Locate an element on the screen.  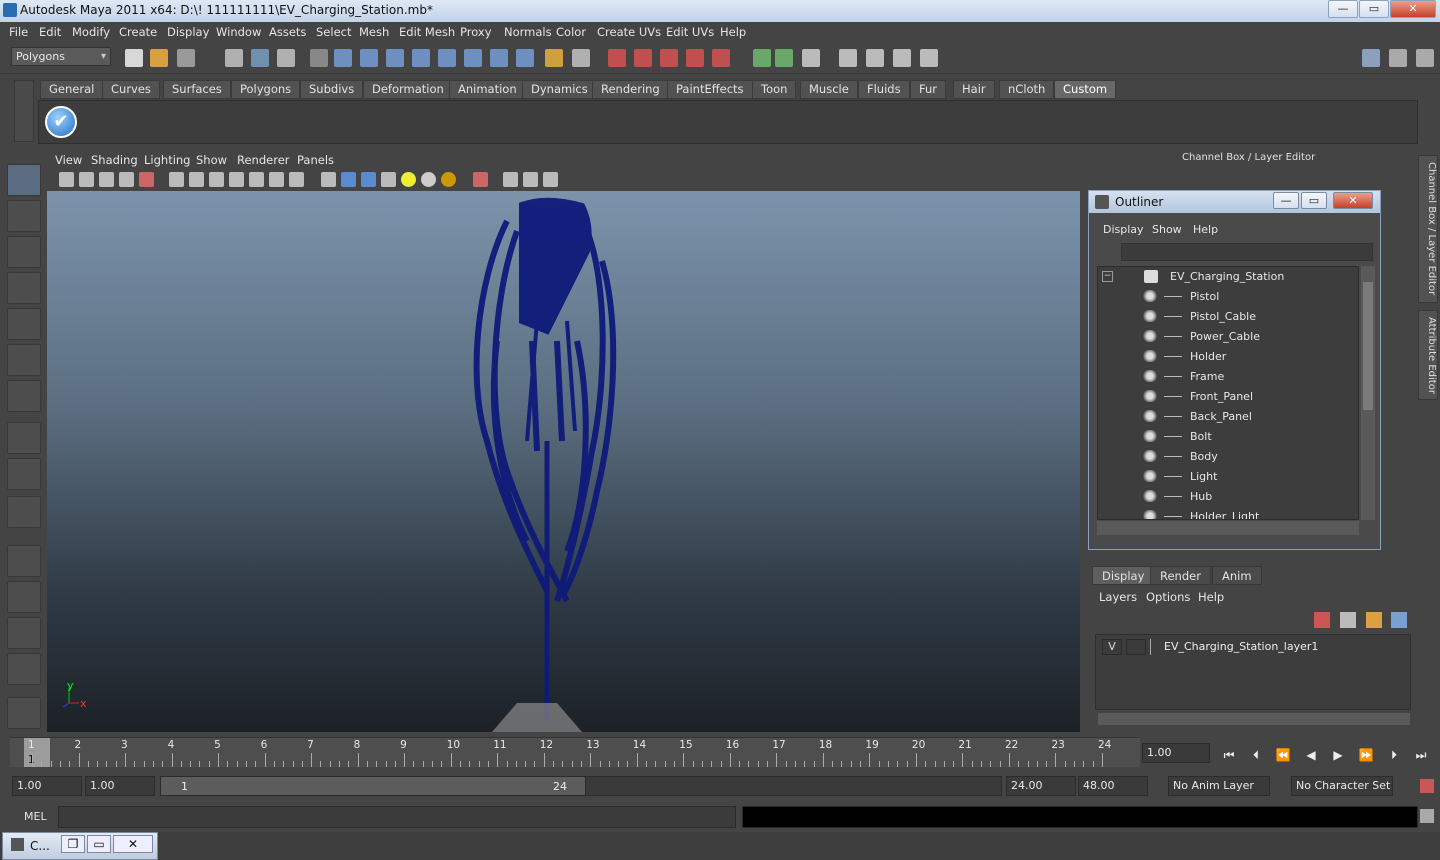
open-scene-icon is located at coordinates (159, 58).